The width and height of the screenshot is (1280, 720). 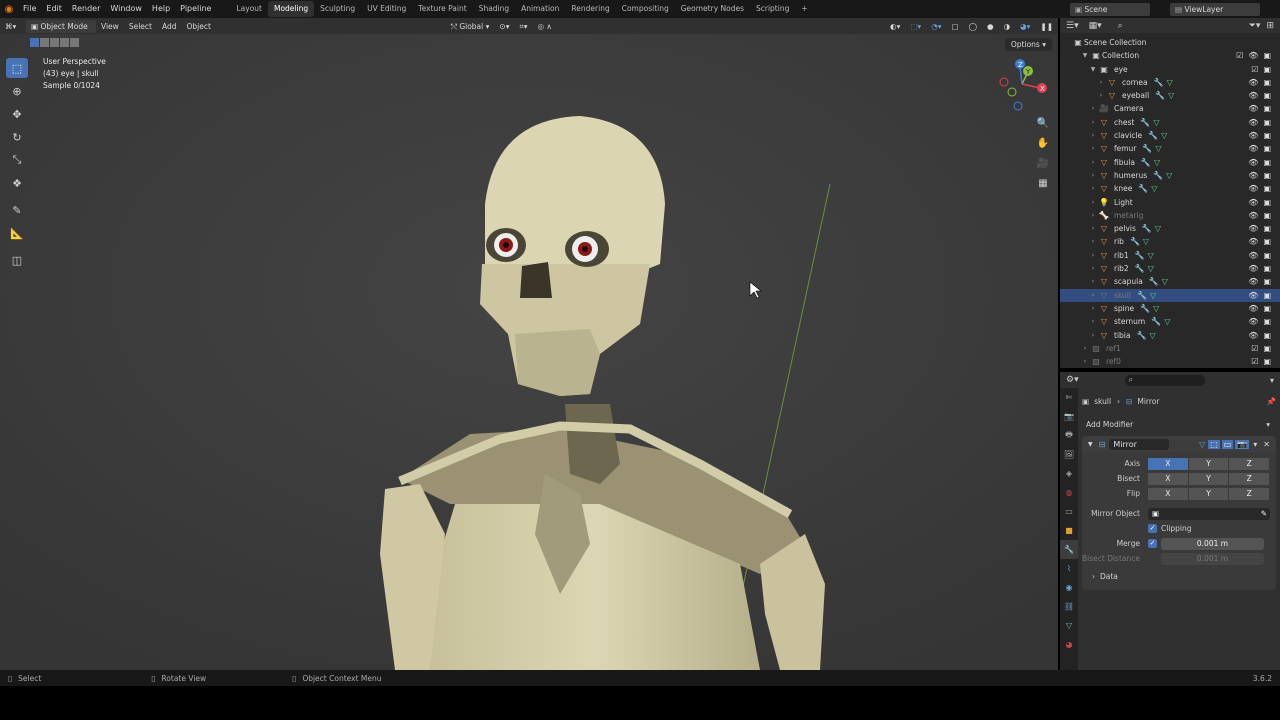 I want to click on outliner-item-clavicle: › ▽ clavicle 🔧 ▽ 👁▣, so click(x=1170, y=135).